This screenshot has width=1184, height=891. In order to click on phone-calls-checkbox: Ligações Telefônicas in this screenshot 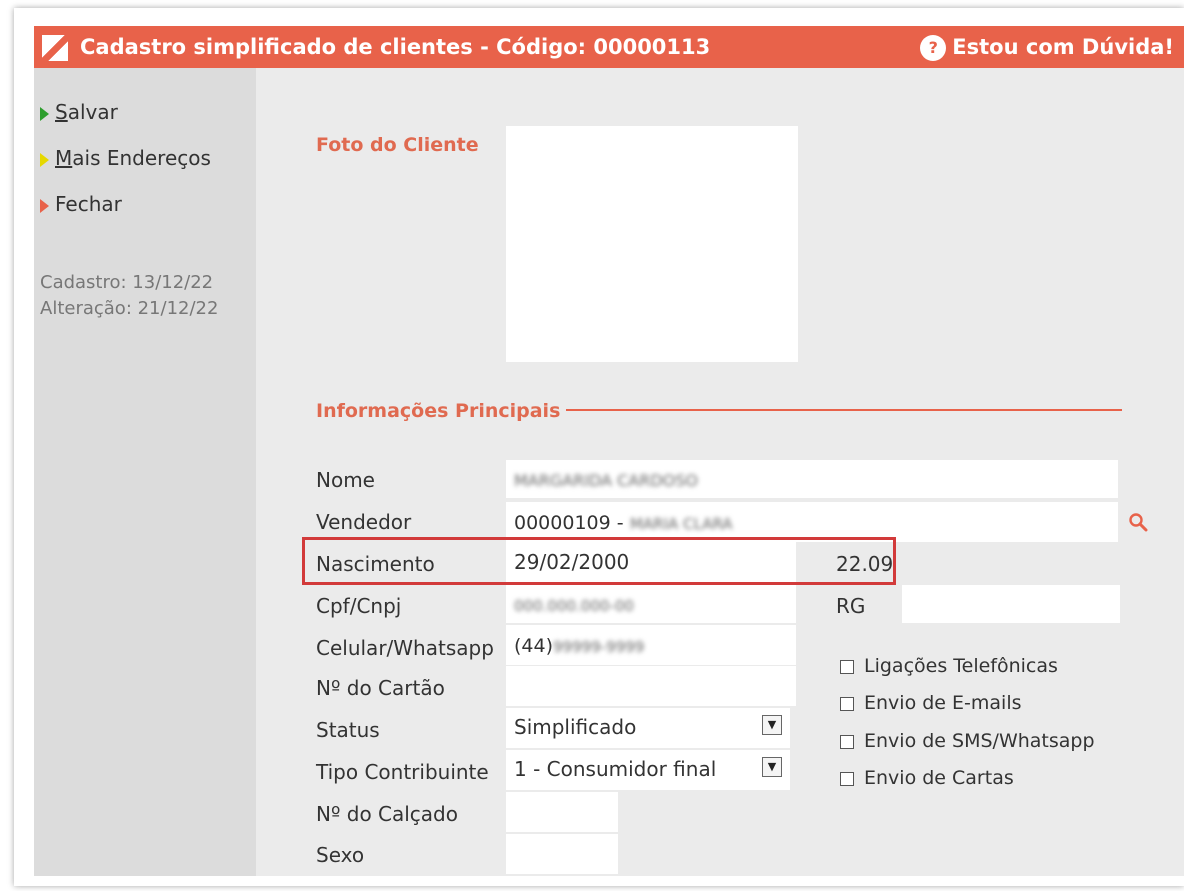, I will do `click(949, 666)`.